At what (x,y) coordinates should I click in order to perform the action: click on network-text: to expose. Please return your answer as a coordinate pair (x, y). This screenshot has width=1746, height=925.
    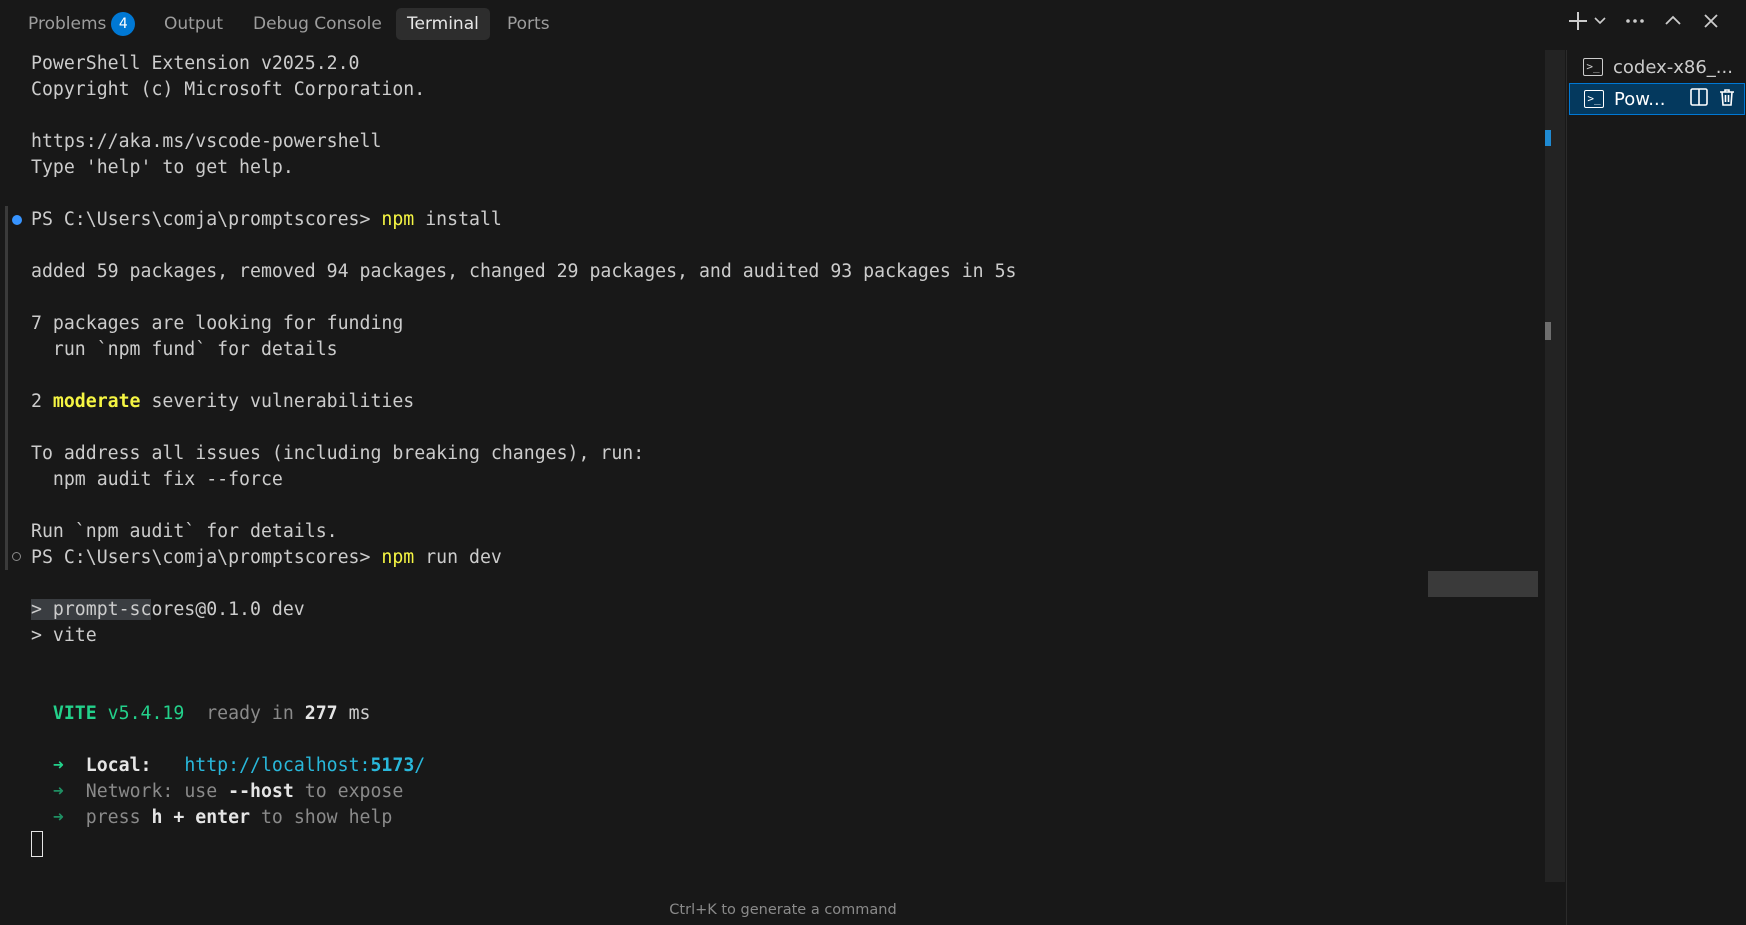
    Looking at the image, I should click on (348, 791).